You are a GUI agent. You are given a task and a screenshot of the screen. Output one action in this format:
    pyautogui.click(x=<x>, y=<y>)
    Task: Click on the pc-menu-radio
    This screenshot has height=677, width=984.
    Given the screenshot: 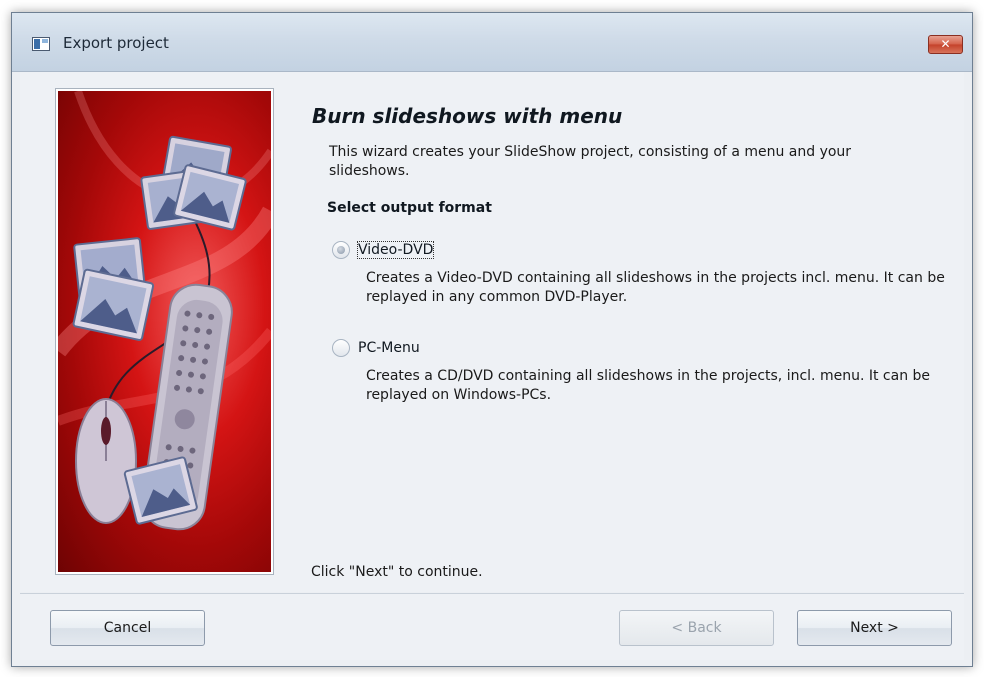 What is the action you would take?
    pyautogui.click(x=341, y=348)
    